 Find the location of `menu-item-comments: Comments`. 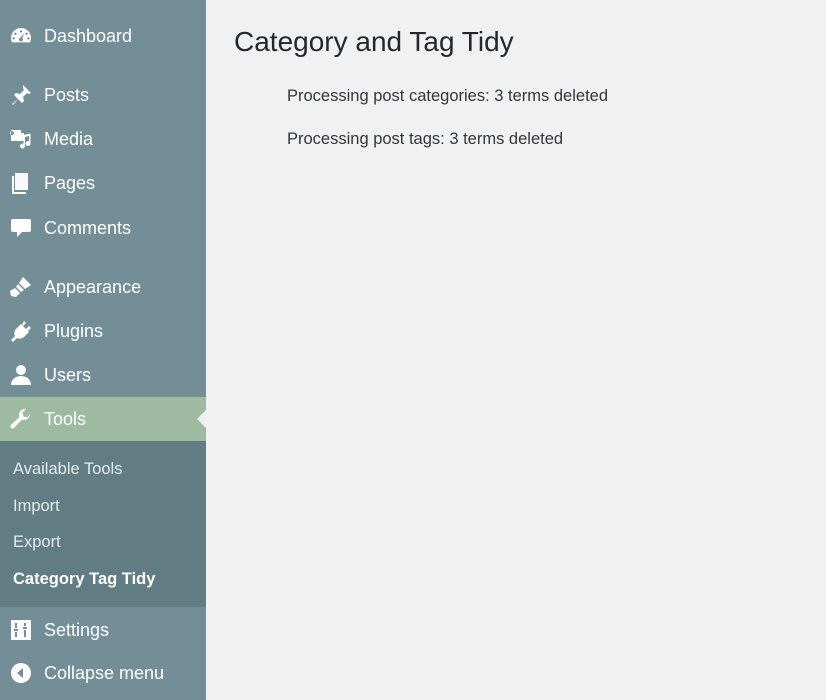

menu-item-comments: Comments is located at coordinates (103, 228).